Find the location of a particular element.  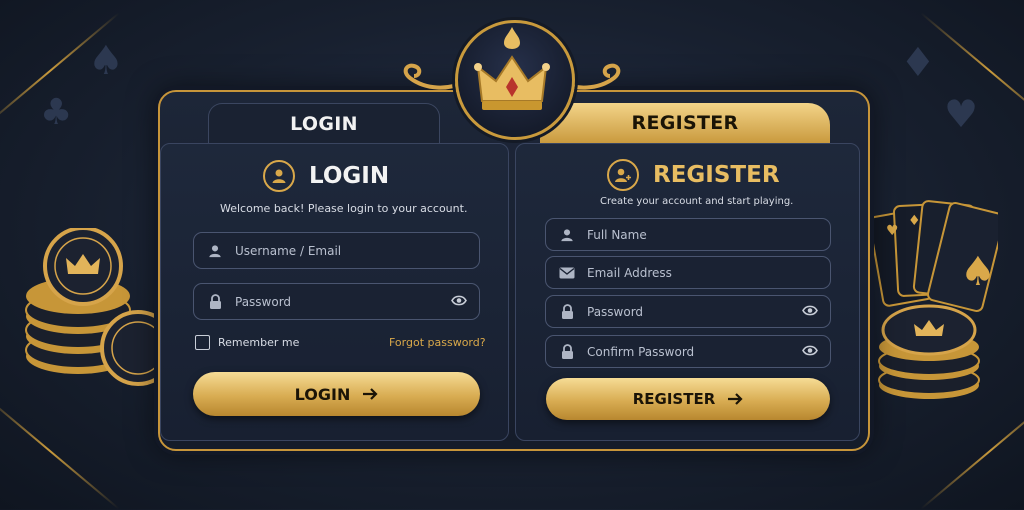

register-button: REGISTER is located at coordinates (688, 399).